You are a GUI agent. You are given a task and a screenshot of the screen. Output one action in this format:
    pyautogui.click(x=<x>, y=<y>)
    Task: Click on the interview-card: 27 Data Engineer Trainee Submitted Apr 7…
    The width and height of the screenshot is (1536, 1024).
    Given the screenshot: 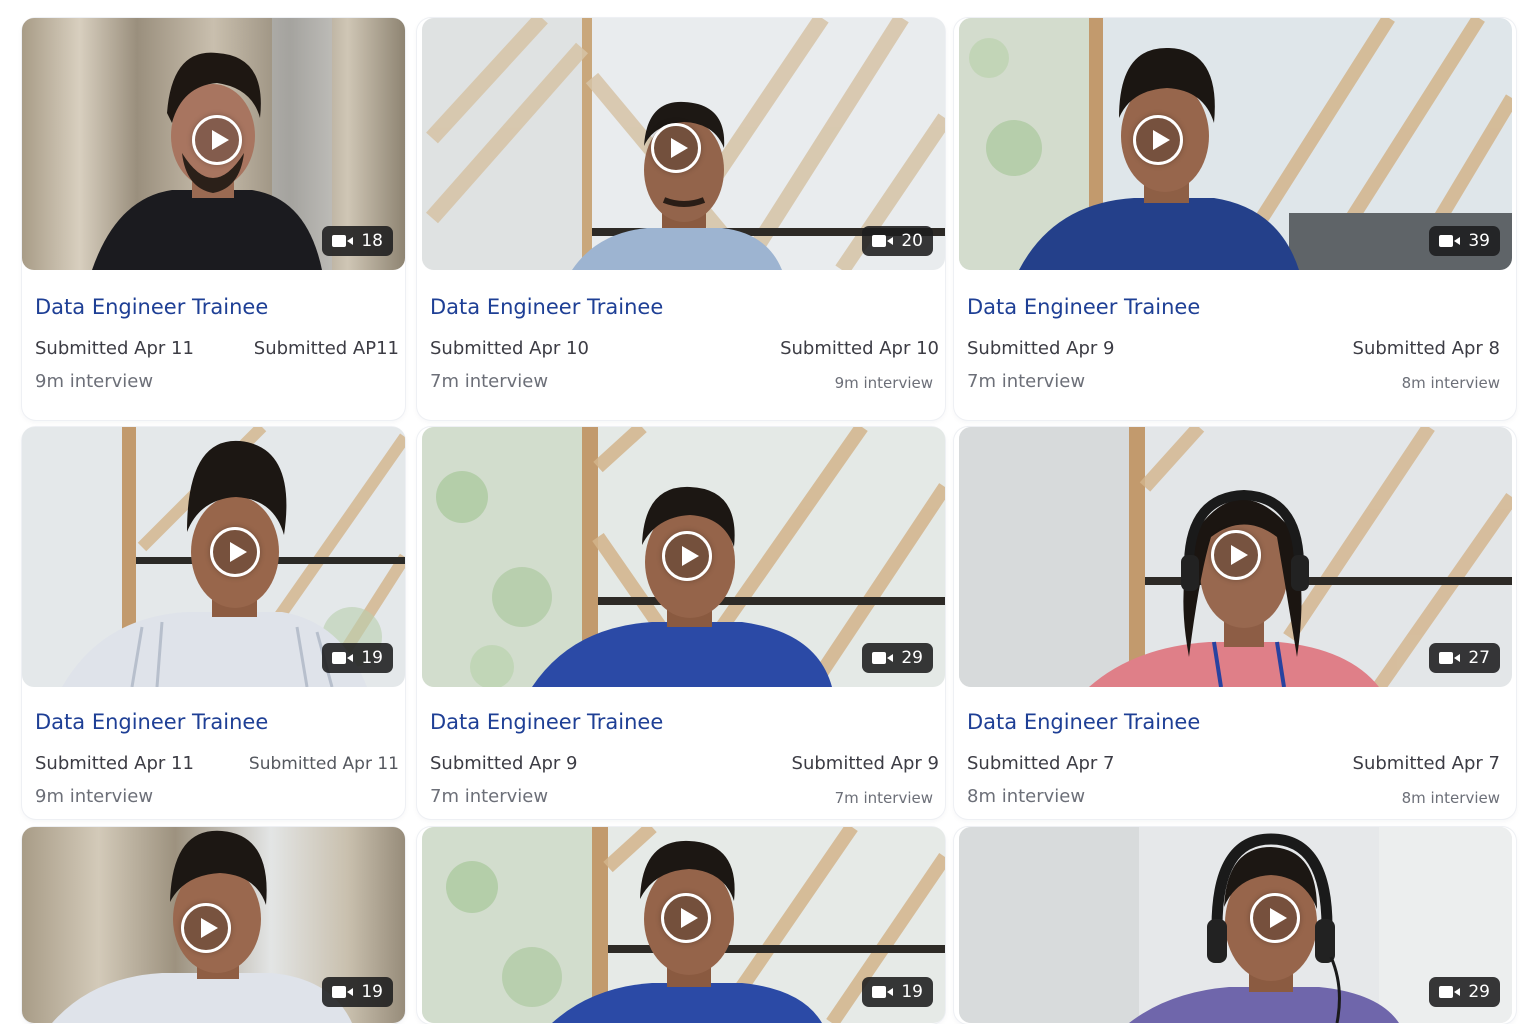 What is the action you would take?
    pyautogui.click(x=1235, y=623)
    